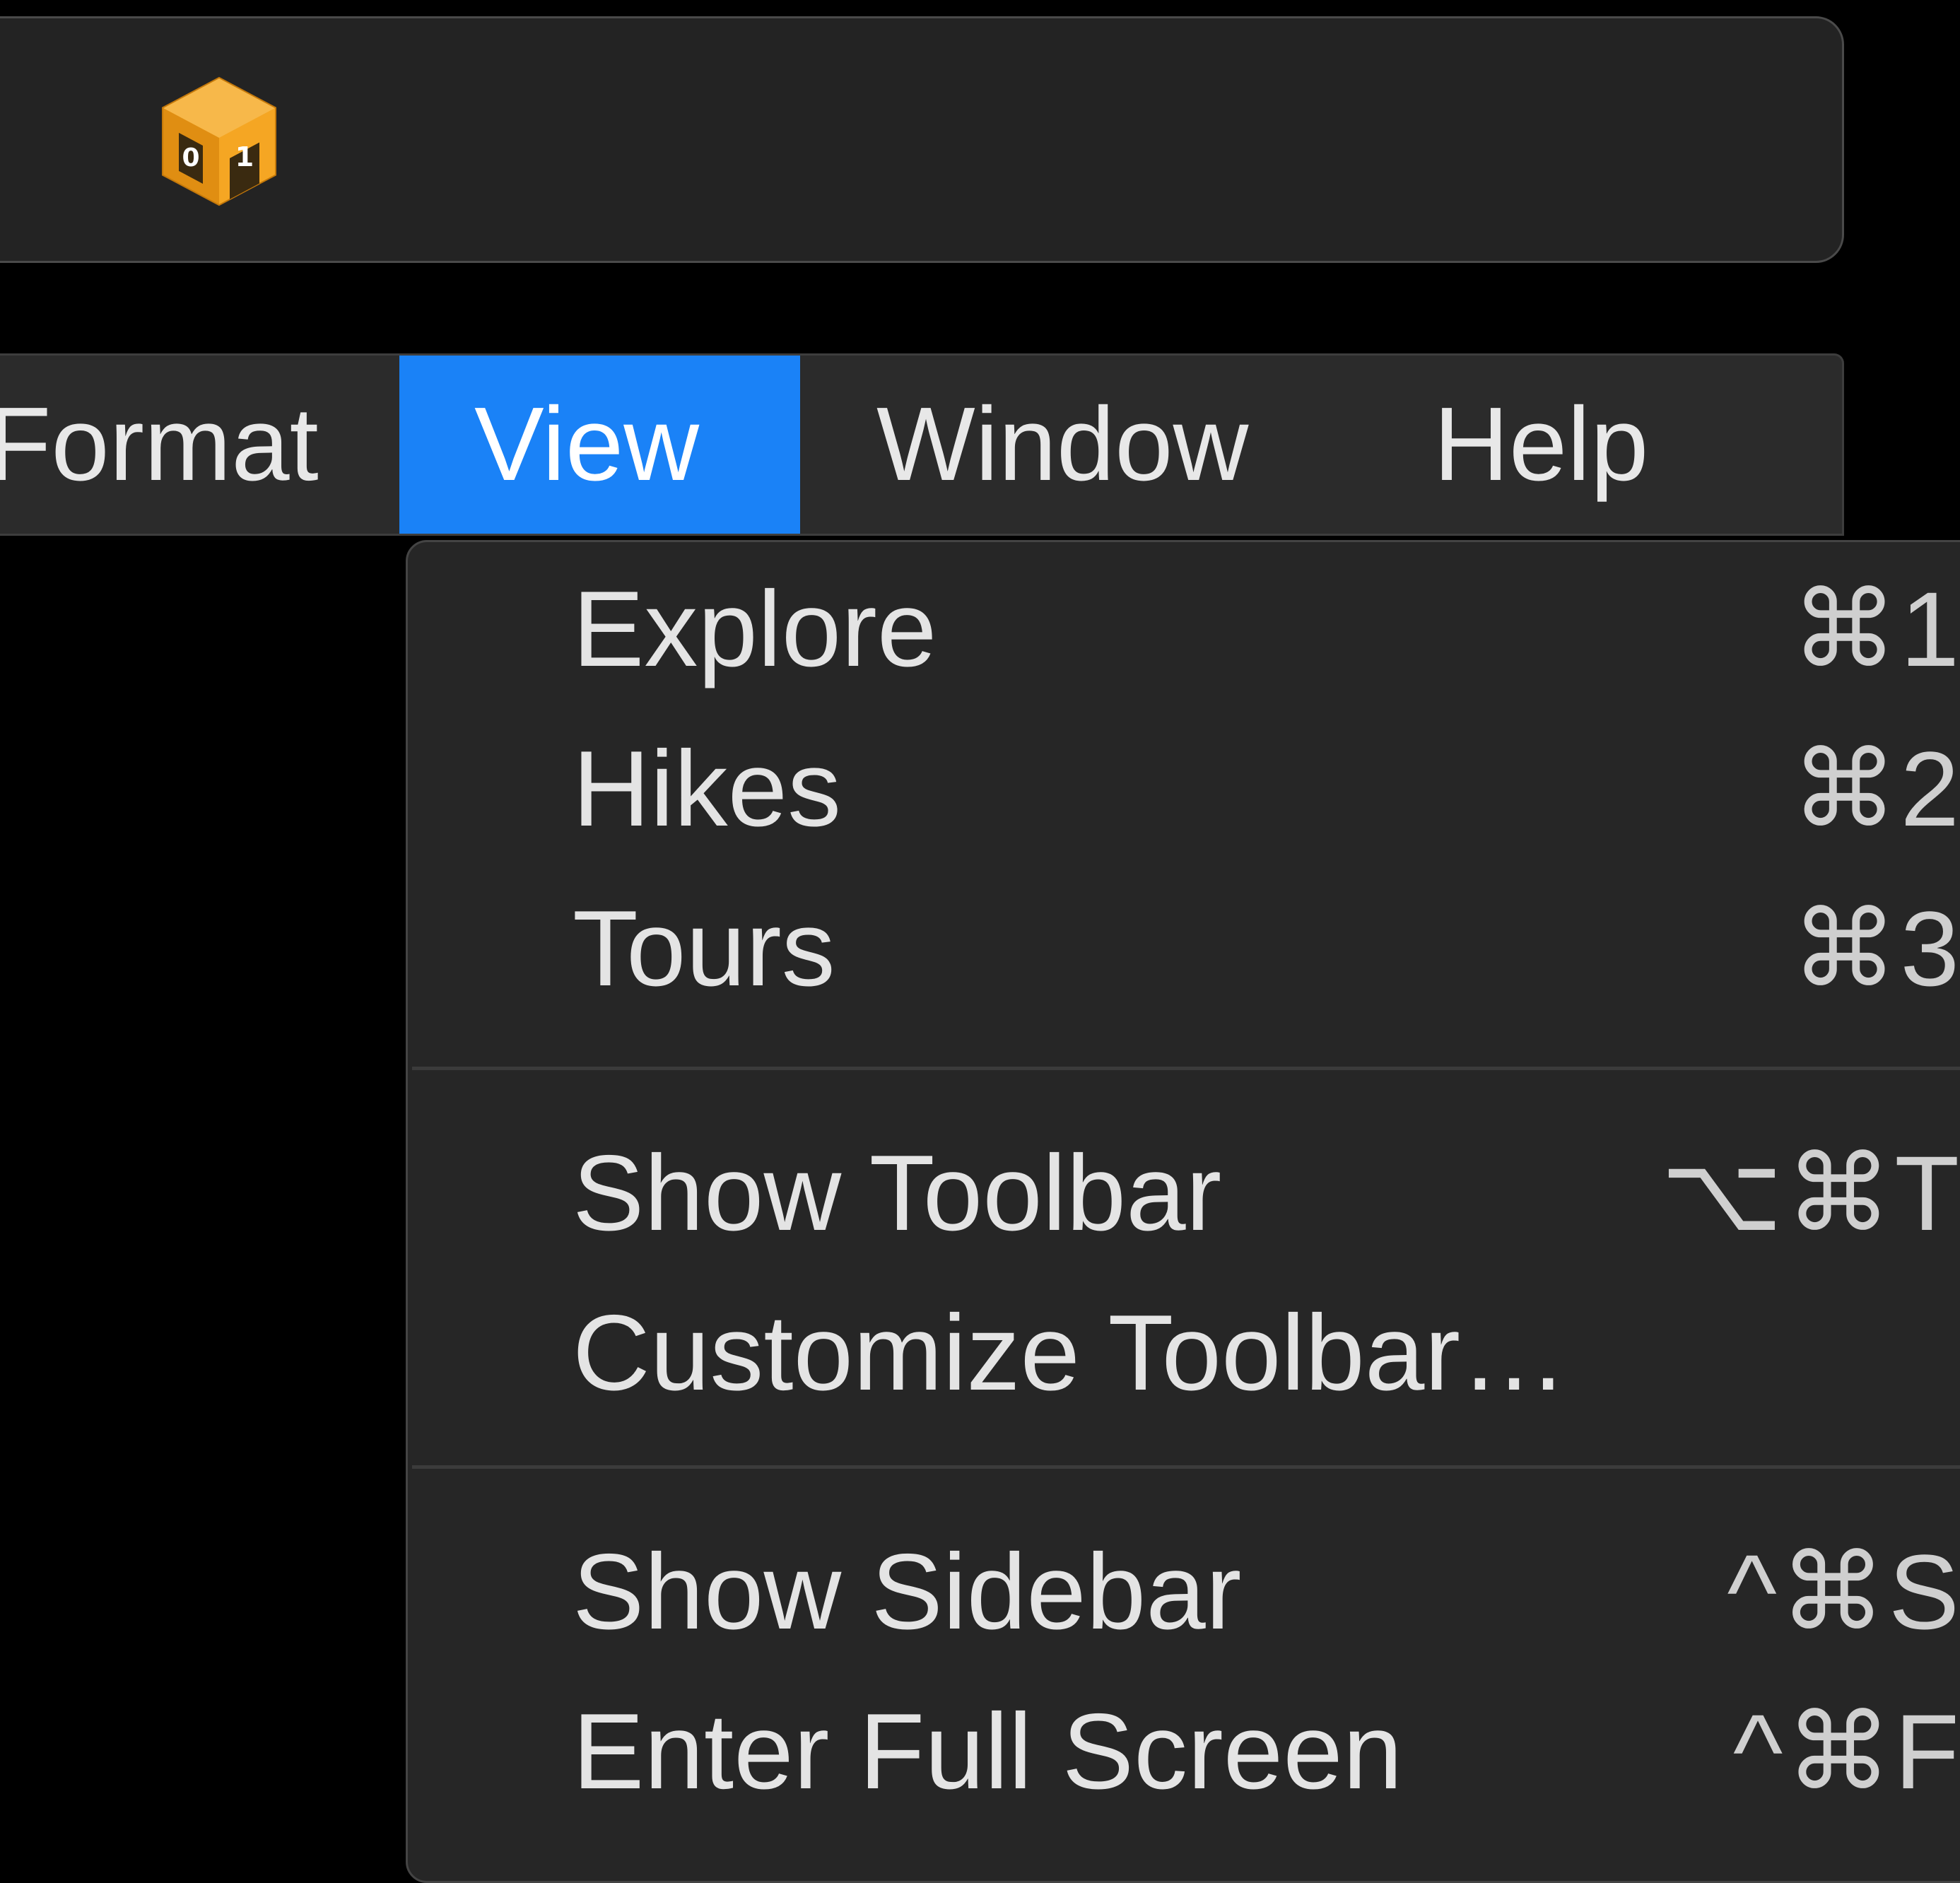  What do you see at coordinates (244, 156) in the screenshot?
I see `app-icon-badge-right: 1` at bounding box center [244, 156].